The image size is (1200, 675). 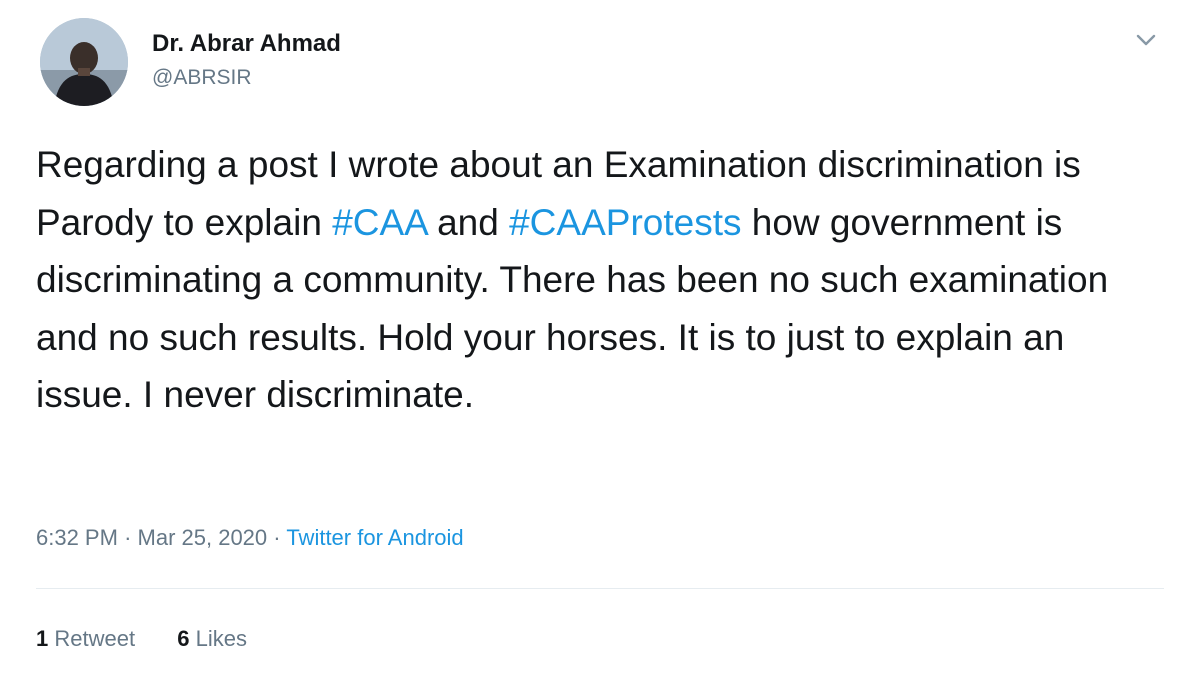 I want to click on chevron-down-icon, so click(x=1146, y=40).